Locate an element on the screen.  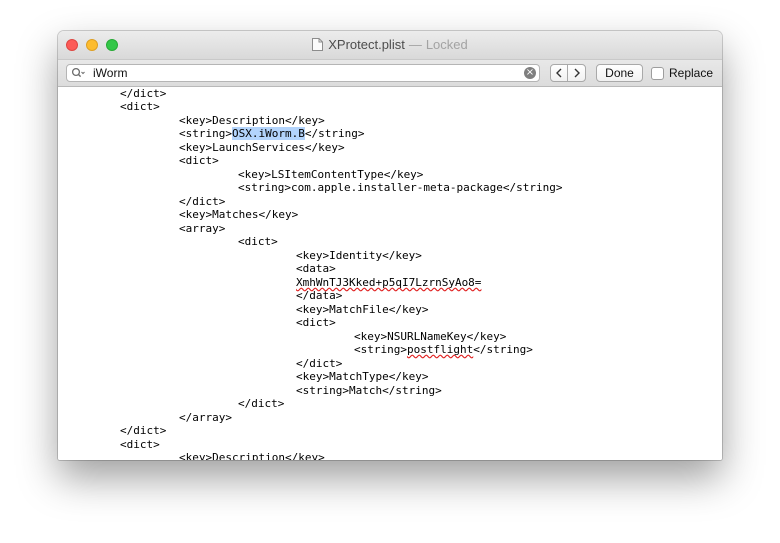
code-text: <key>NSURLNameKey</key> is located at coordinates (430, 336).